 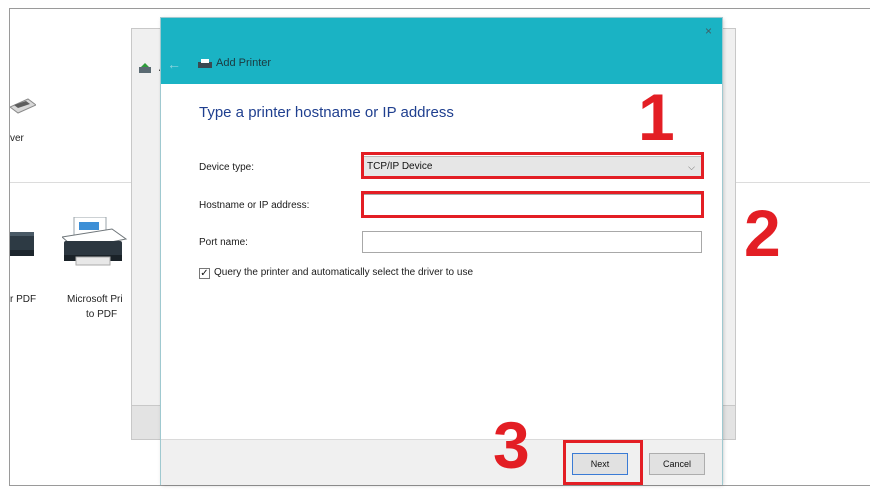 I want to click on background-item-label: r PDF, so click(x=23, y=299).